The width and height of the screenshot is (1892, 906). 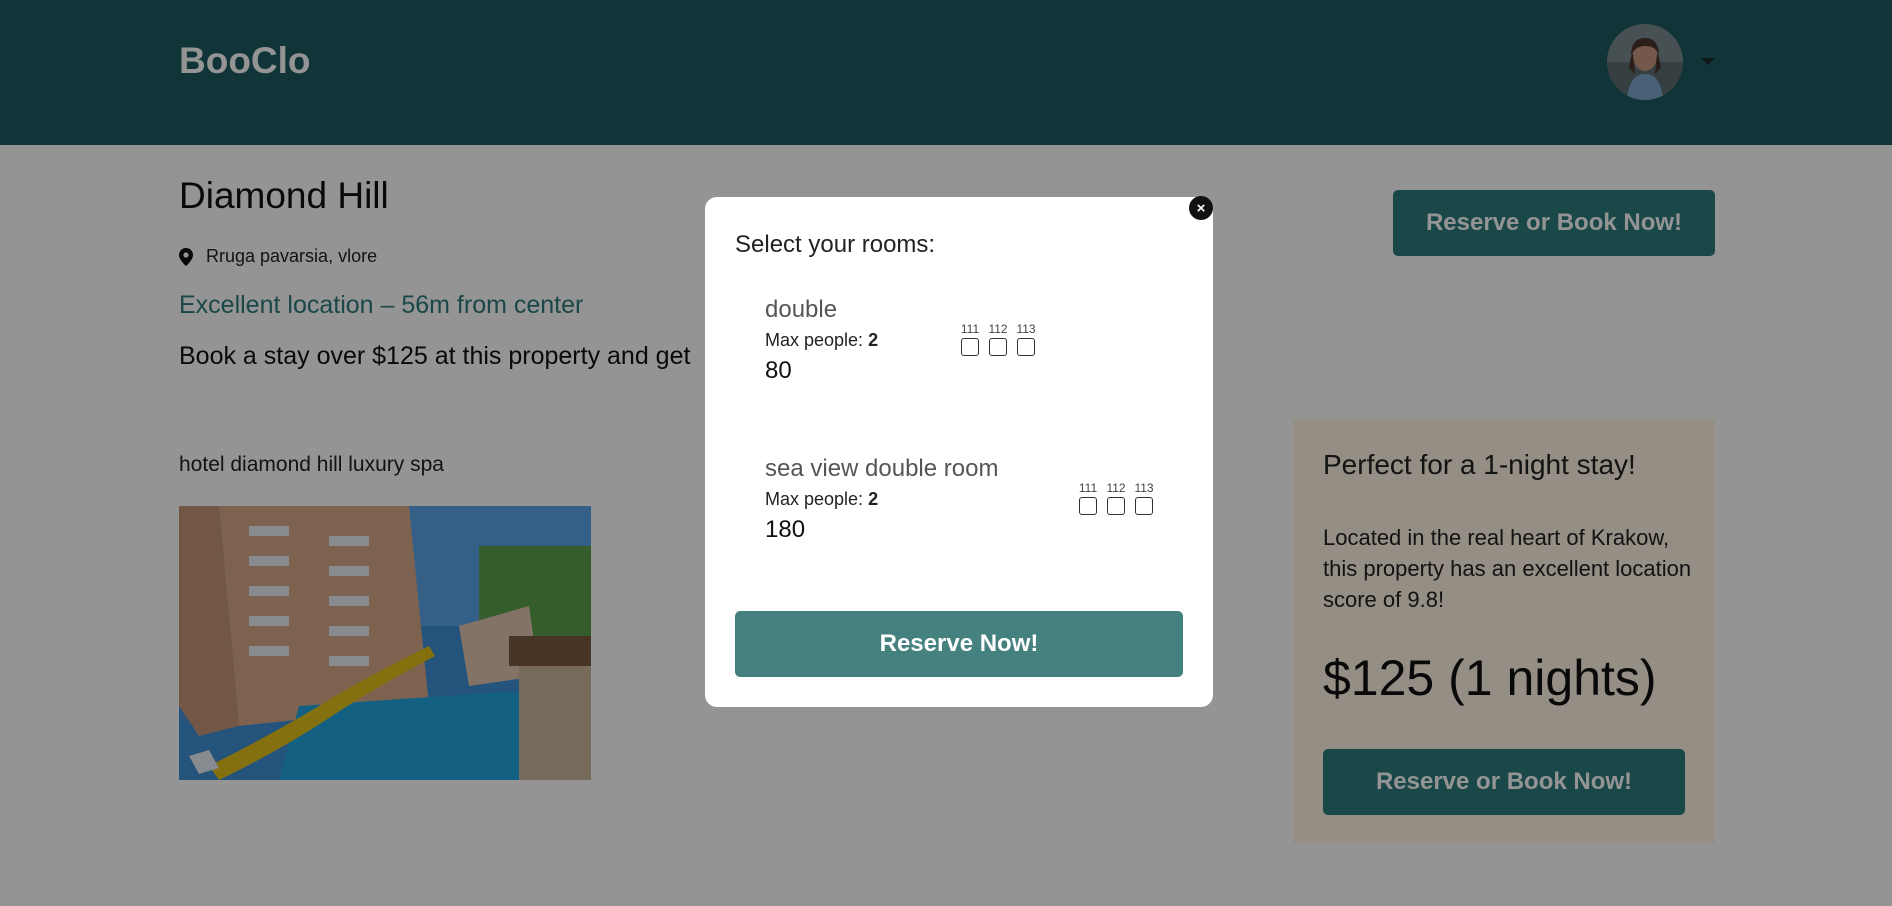 What do you see at coordinates (801, 309) in the screenshot?
I see `room-name: double` at bounding box center [801, 309].